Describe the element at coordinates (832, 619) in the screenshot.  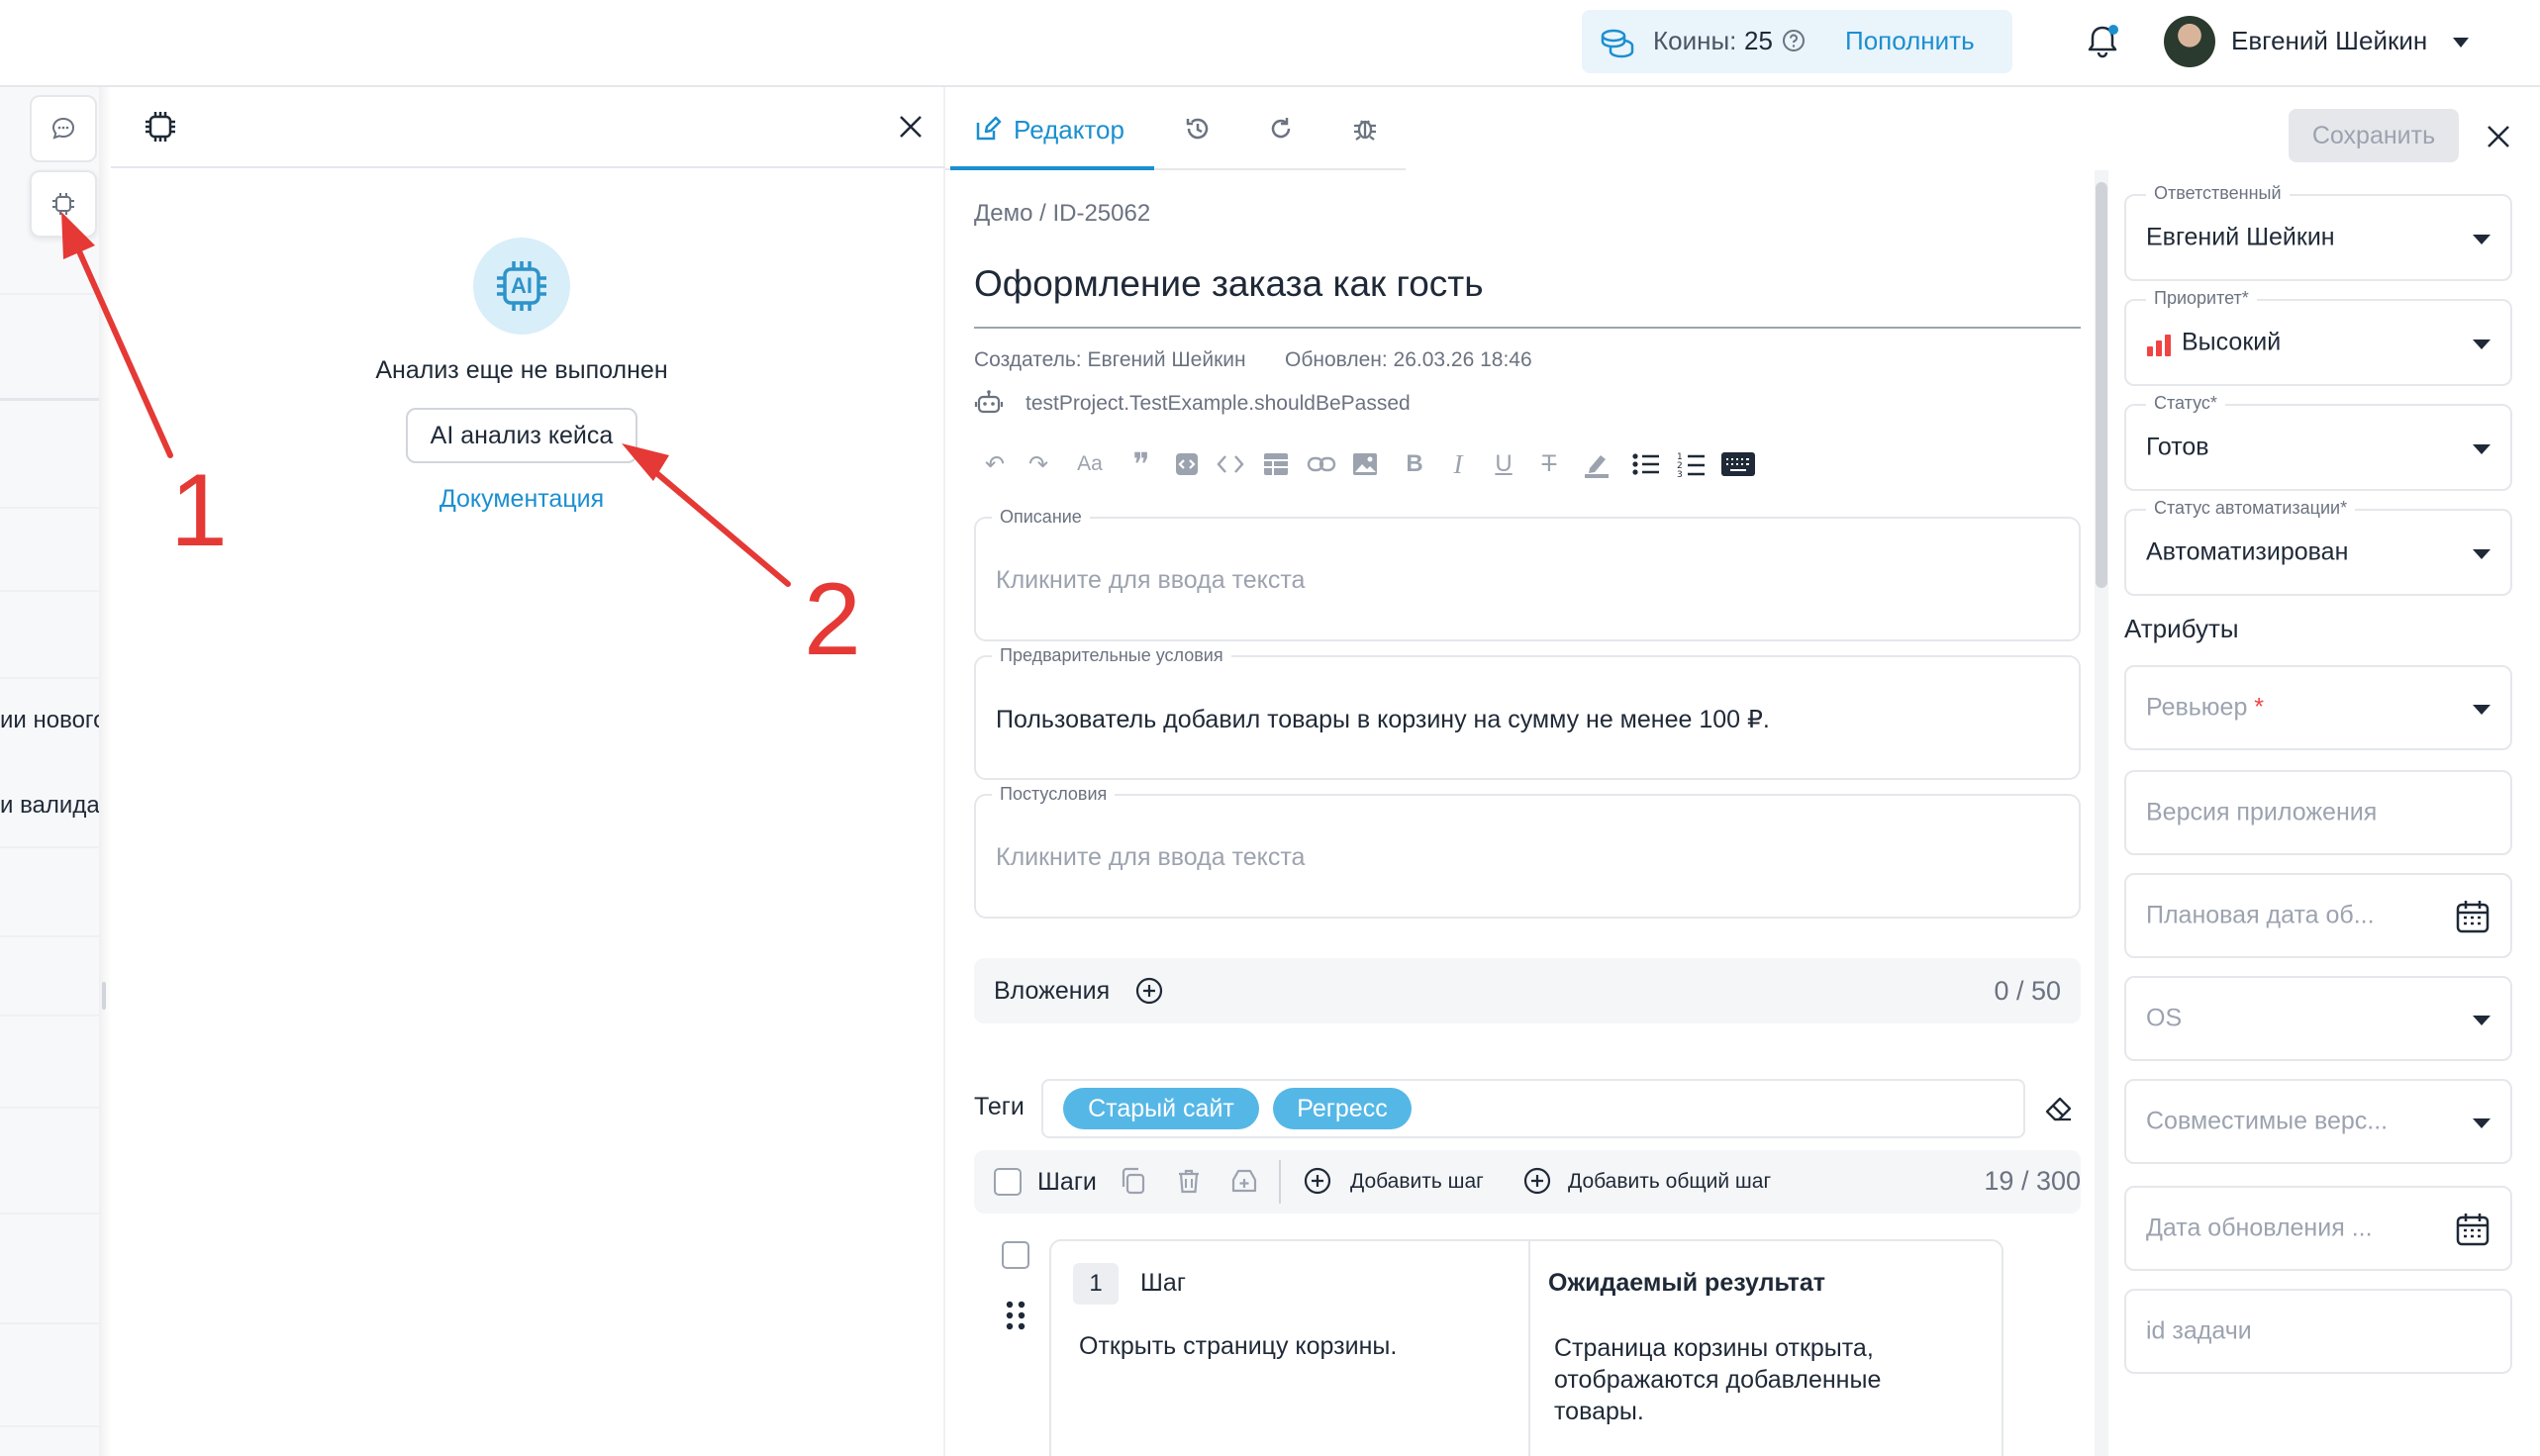
I see `annotation-label-2: 2` at that location.